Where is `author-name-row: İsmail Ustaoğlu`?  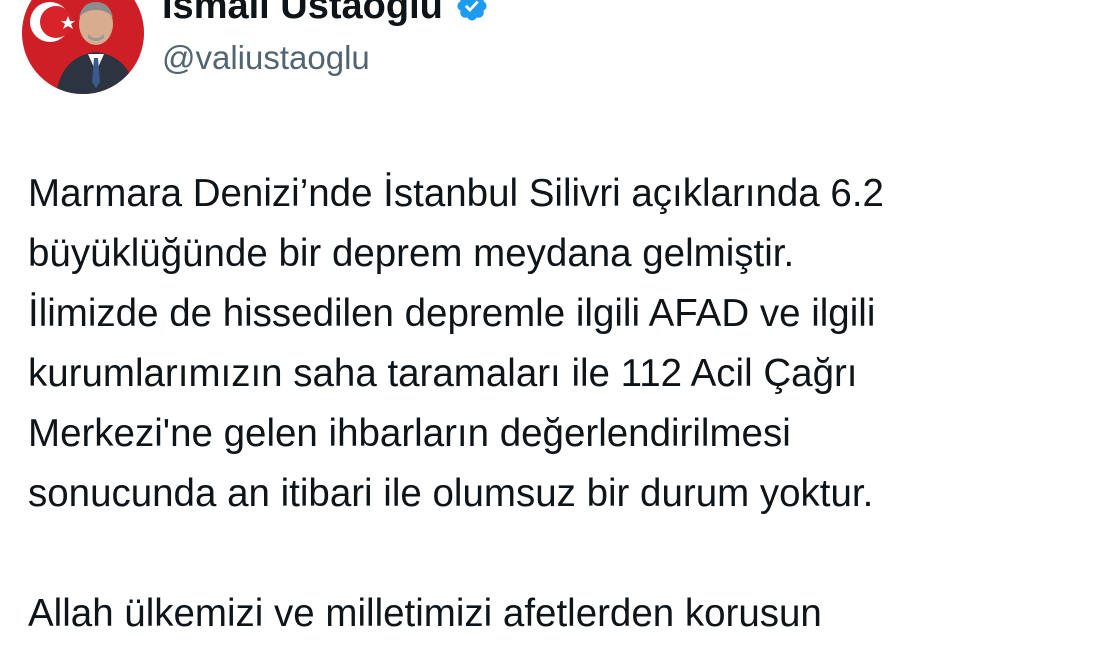
author-name-row: İsmail Ustaoğlu is located at coordinates (325, 14).